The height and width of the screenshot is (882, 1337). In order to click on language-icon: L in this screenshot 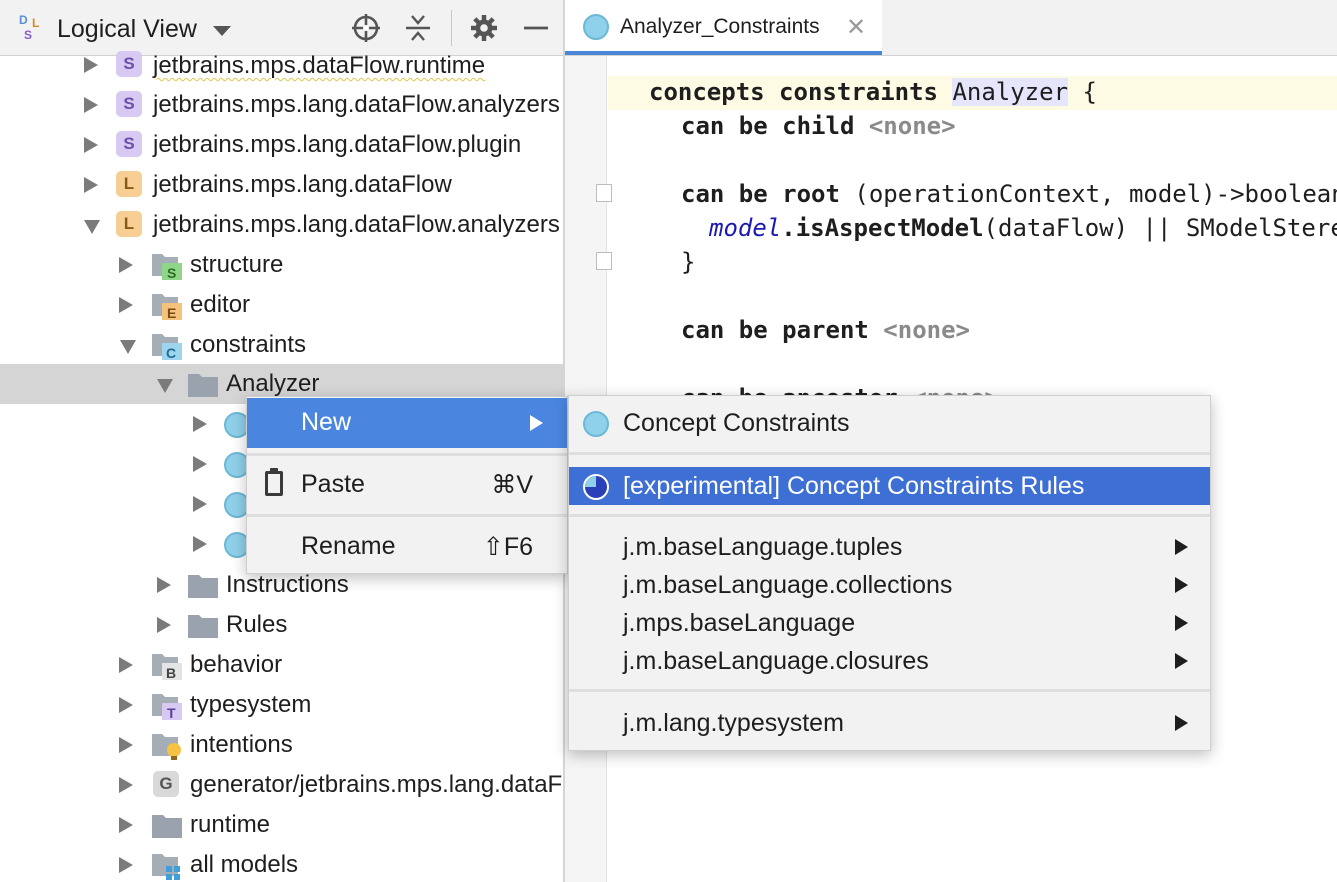, I will do `click(129, 184)`.